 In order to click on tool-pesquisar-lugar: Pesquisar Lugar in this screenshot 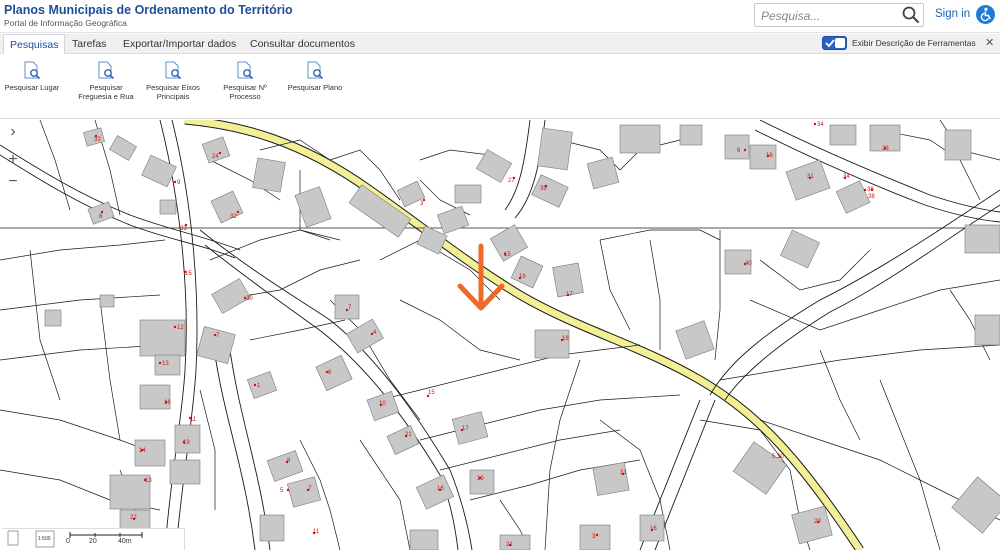, I will do `click(32, 76)`.